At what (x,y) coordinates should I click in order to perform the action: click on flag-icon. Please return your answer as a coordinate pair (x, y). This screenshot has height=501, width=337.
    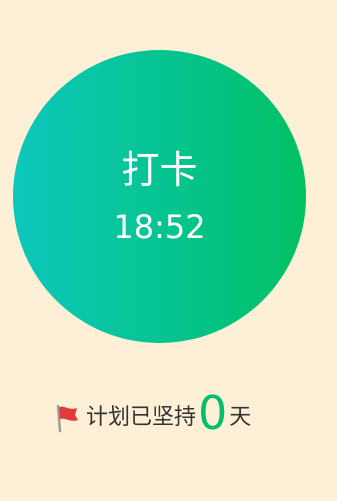
    Looking at the image, I should click on (67, 418).